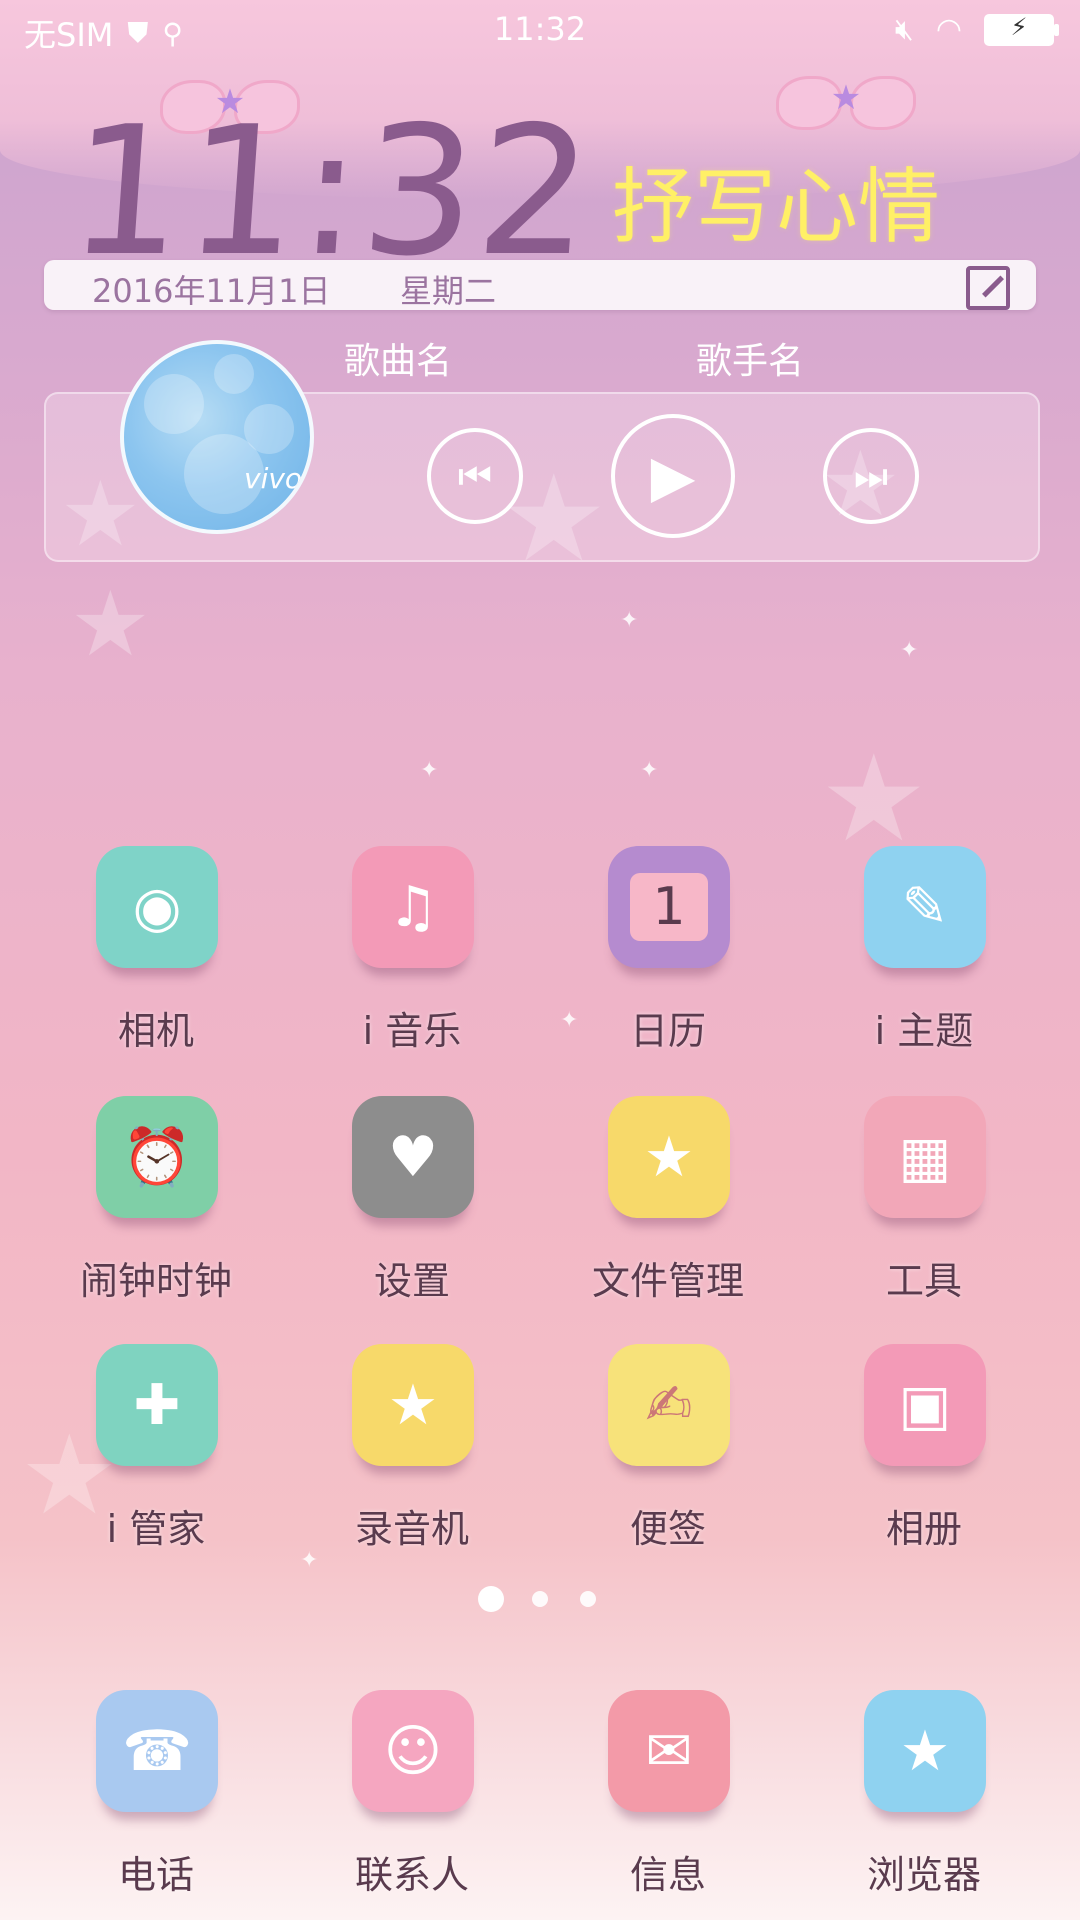 The width and height of the screenshot is (1080, 1920). Describe the element at coordinates (988, 288) in the screenshot. I see `edit-icon` at that location.